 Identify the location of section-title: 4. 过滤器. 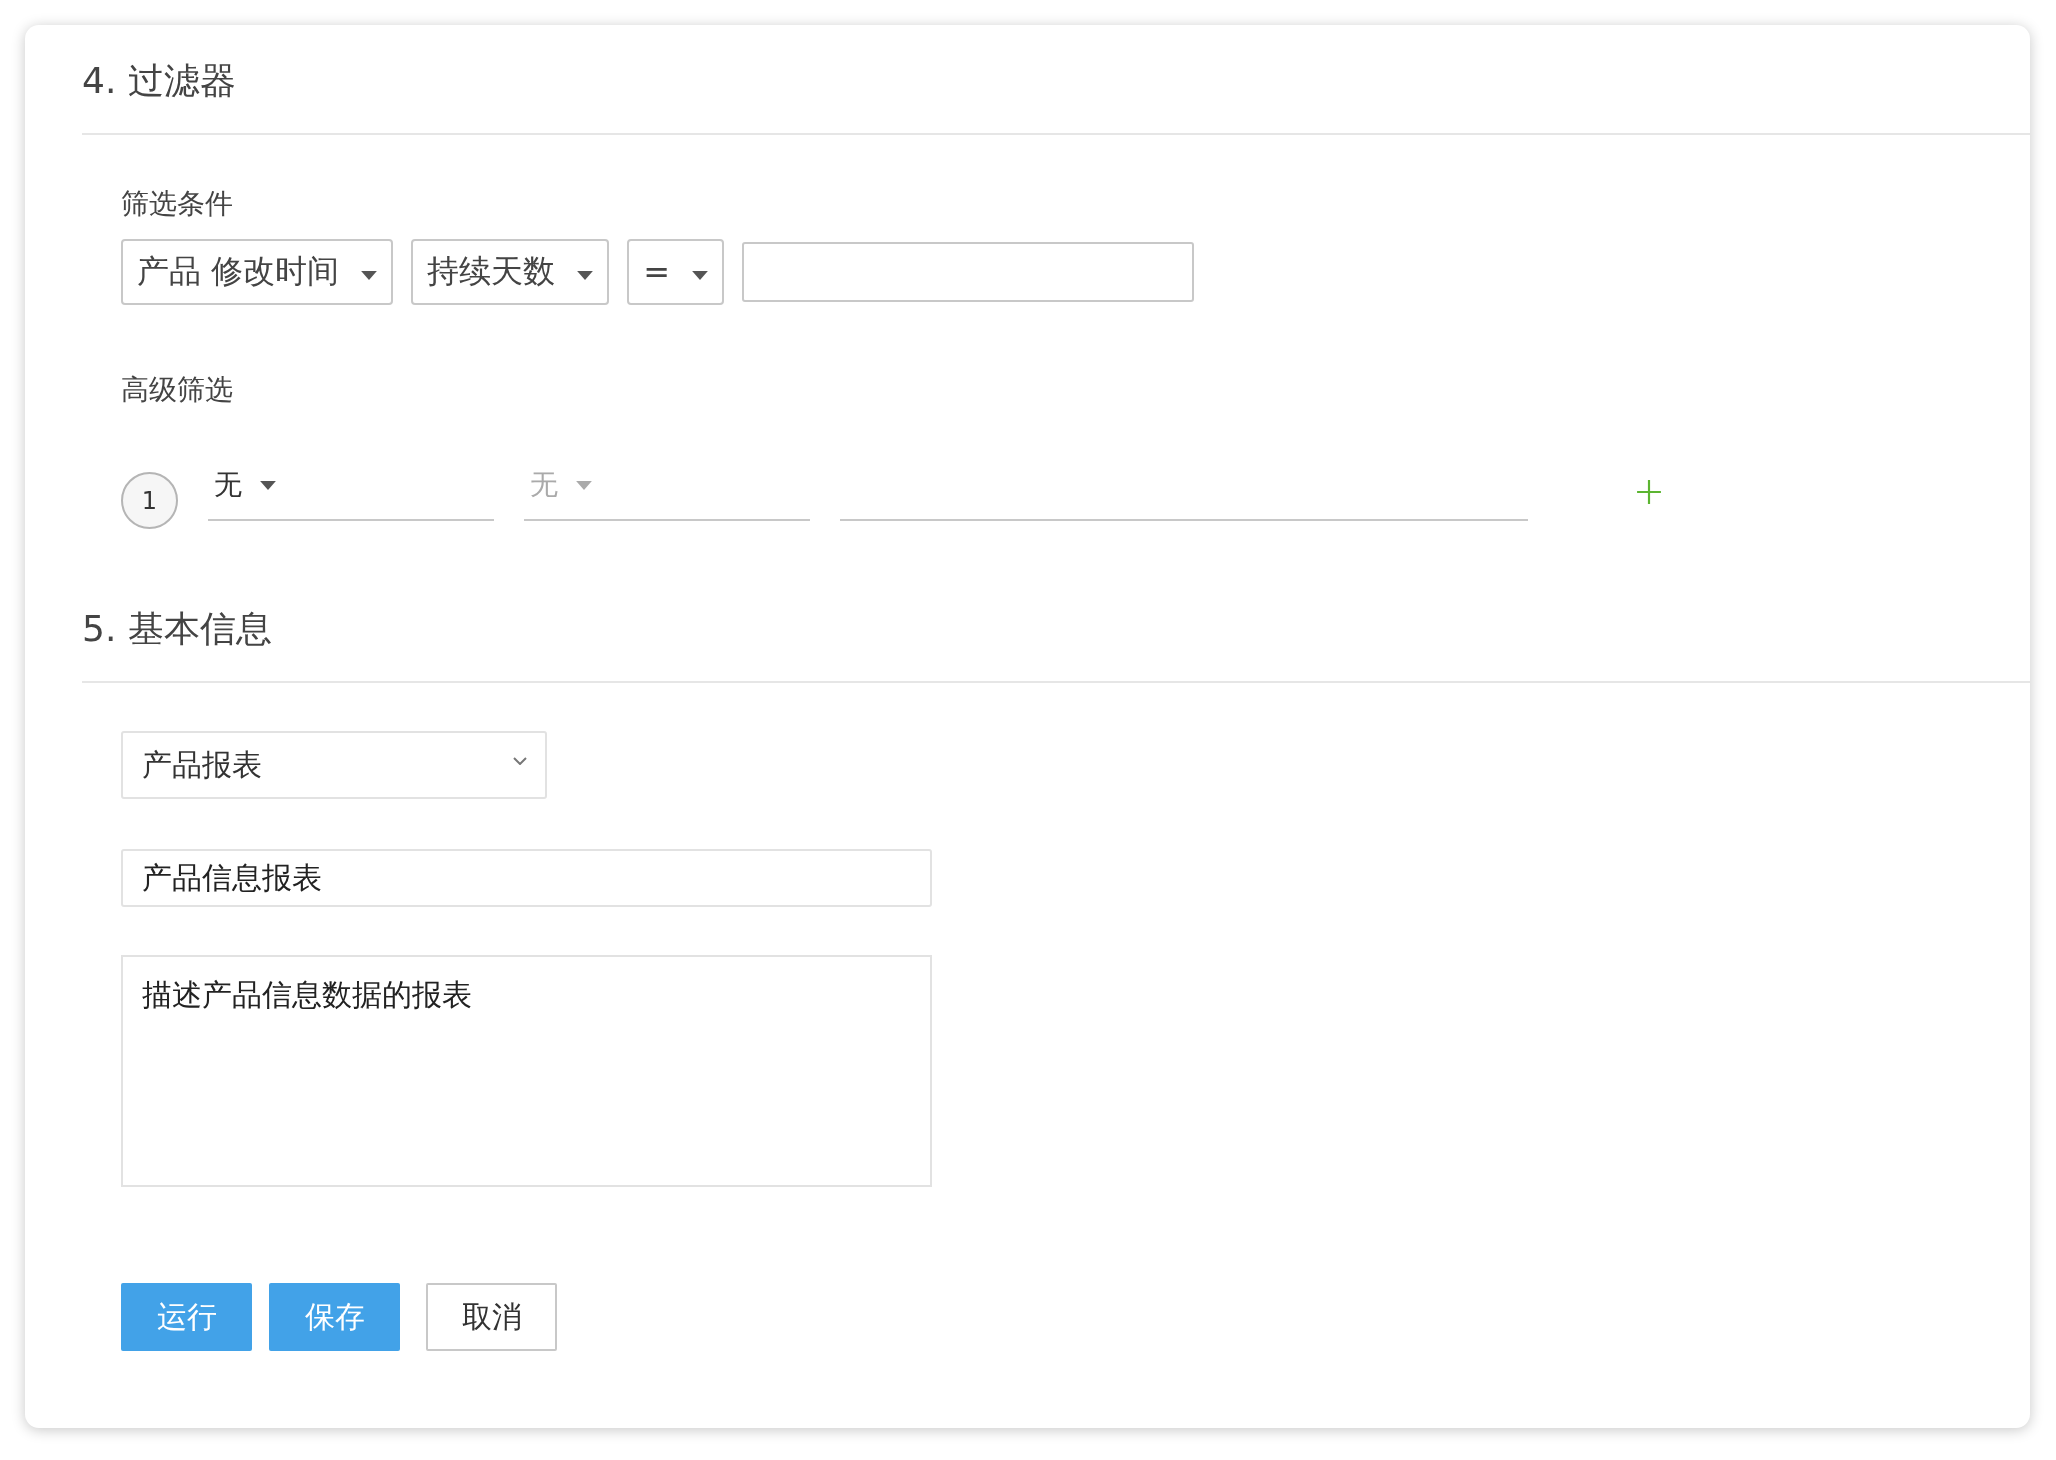
(159, 81).